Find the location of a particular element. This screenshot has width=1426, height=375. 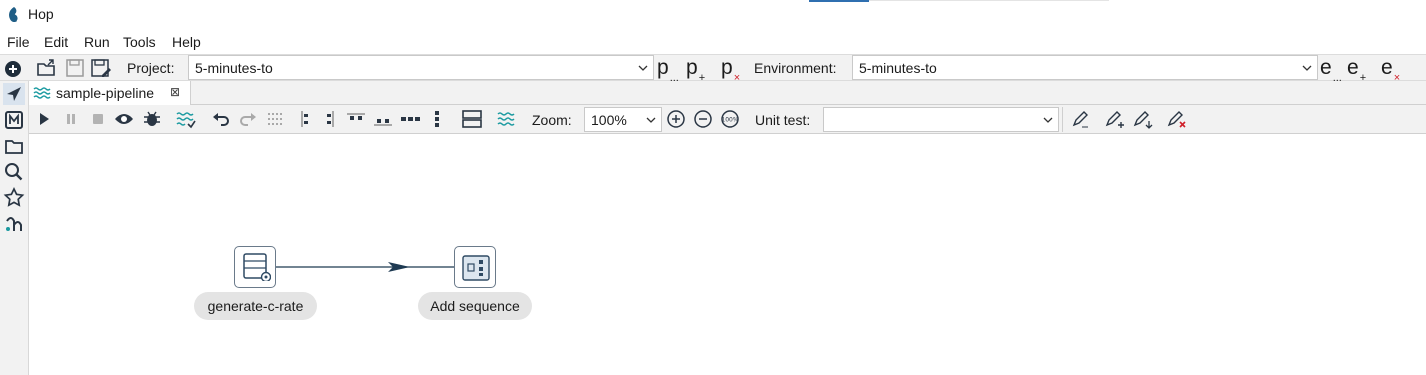

zoom-100-icon: 100% is located at coordinates (730, 119).